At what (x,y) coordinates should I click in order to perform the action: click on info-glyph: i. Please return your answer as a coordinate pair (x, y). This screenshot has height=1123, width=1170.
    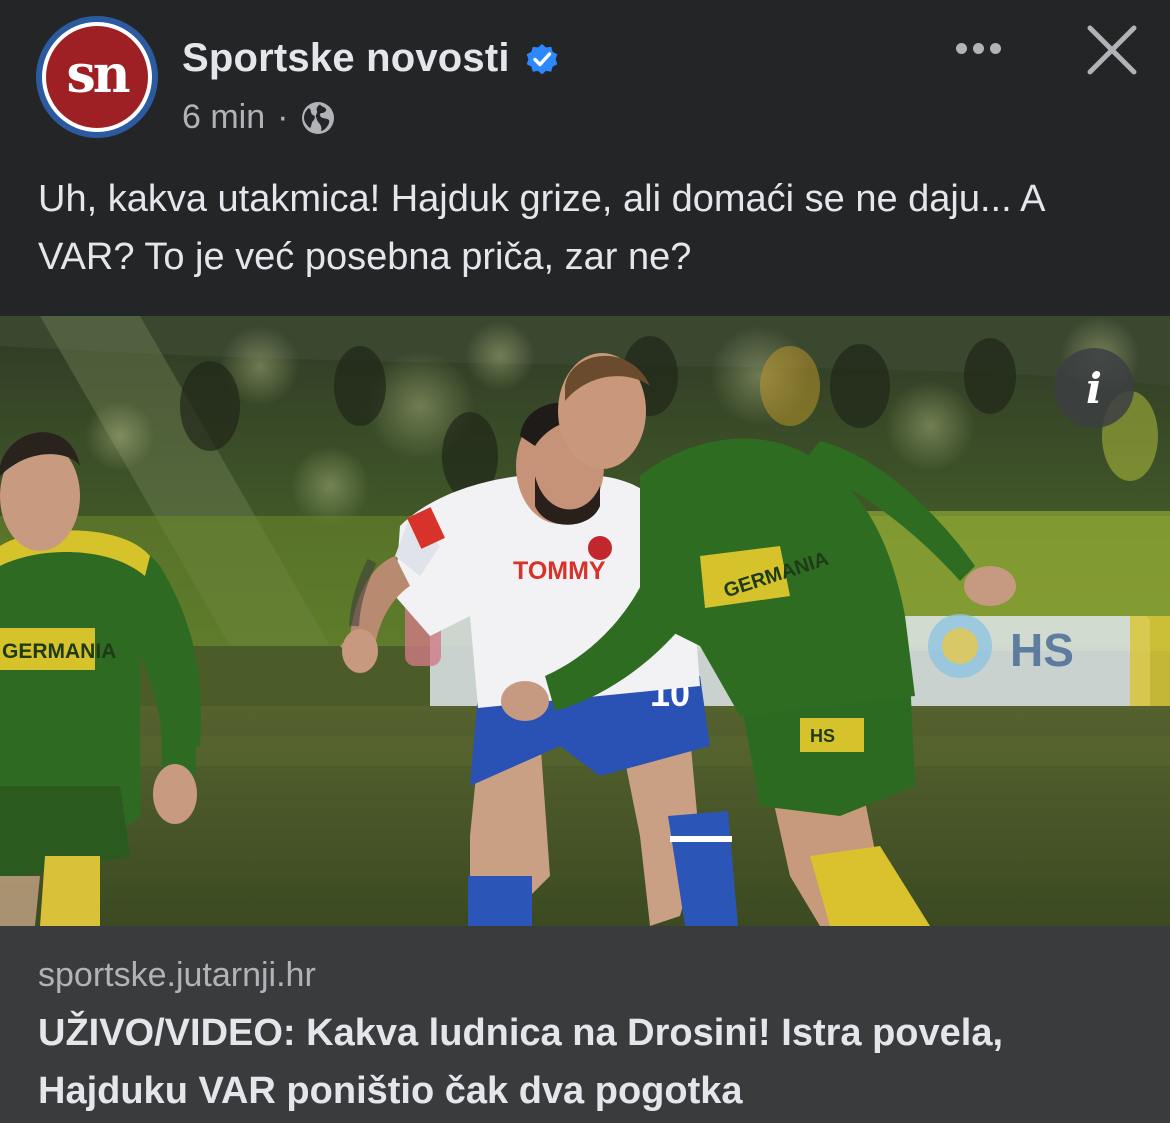
    Looking at the image, I should click on (1094, 388).